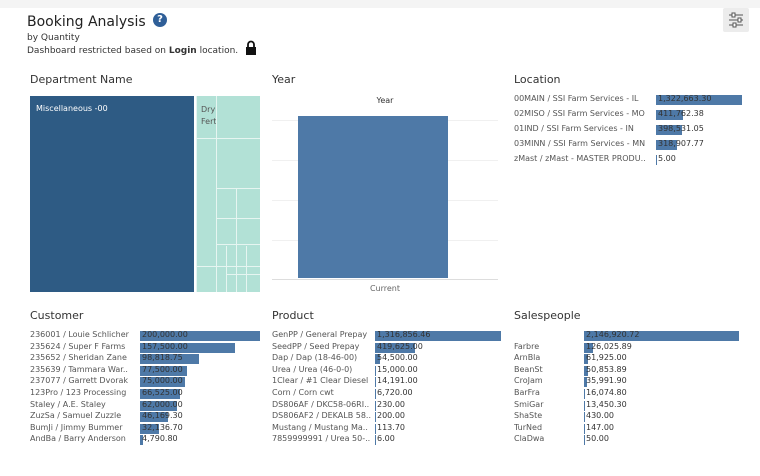  I want to click on customer-row: 235639 / Tammara War.. 77,500.00, so click(148, 371).